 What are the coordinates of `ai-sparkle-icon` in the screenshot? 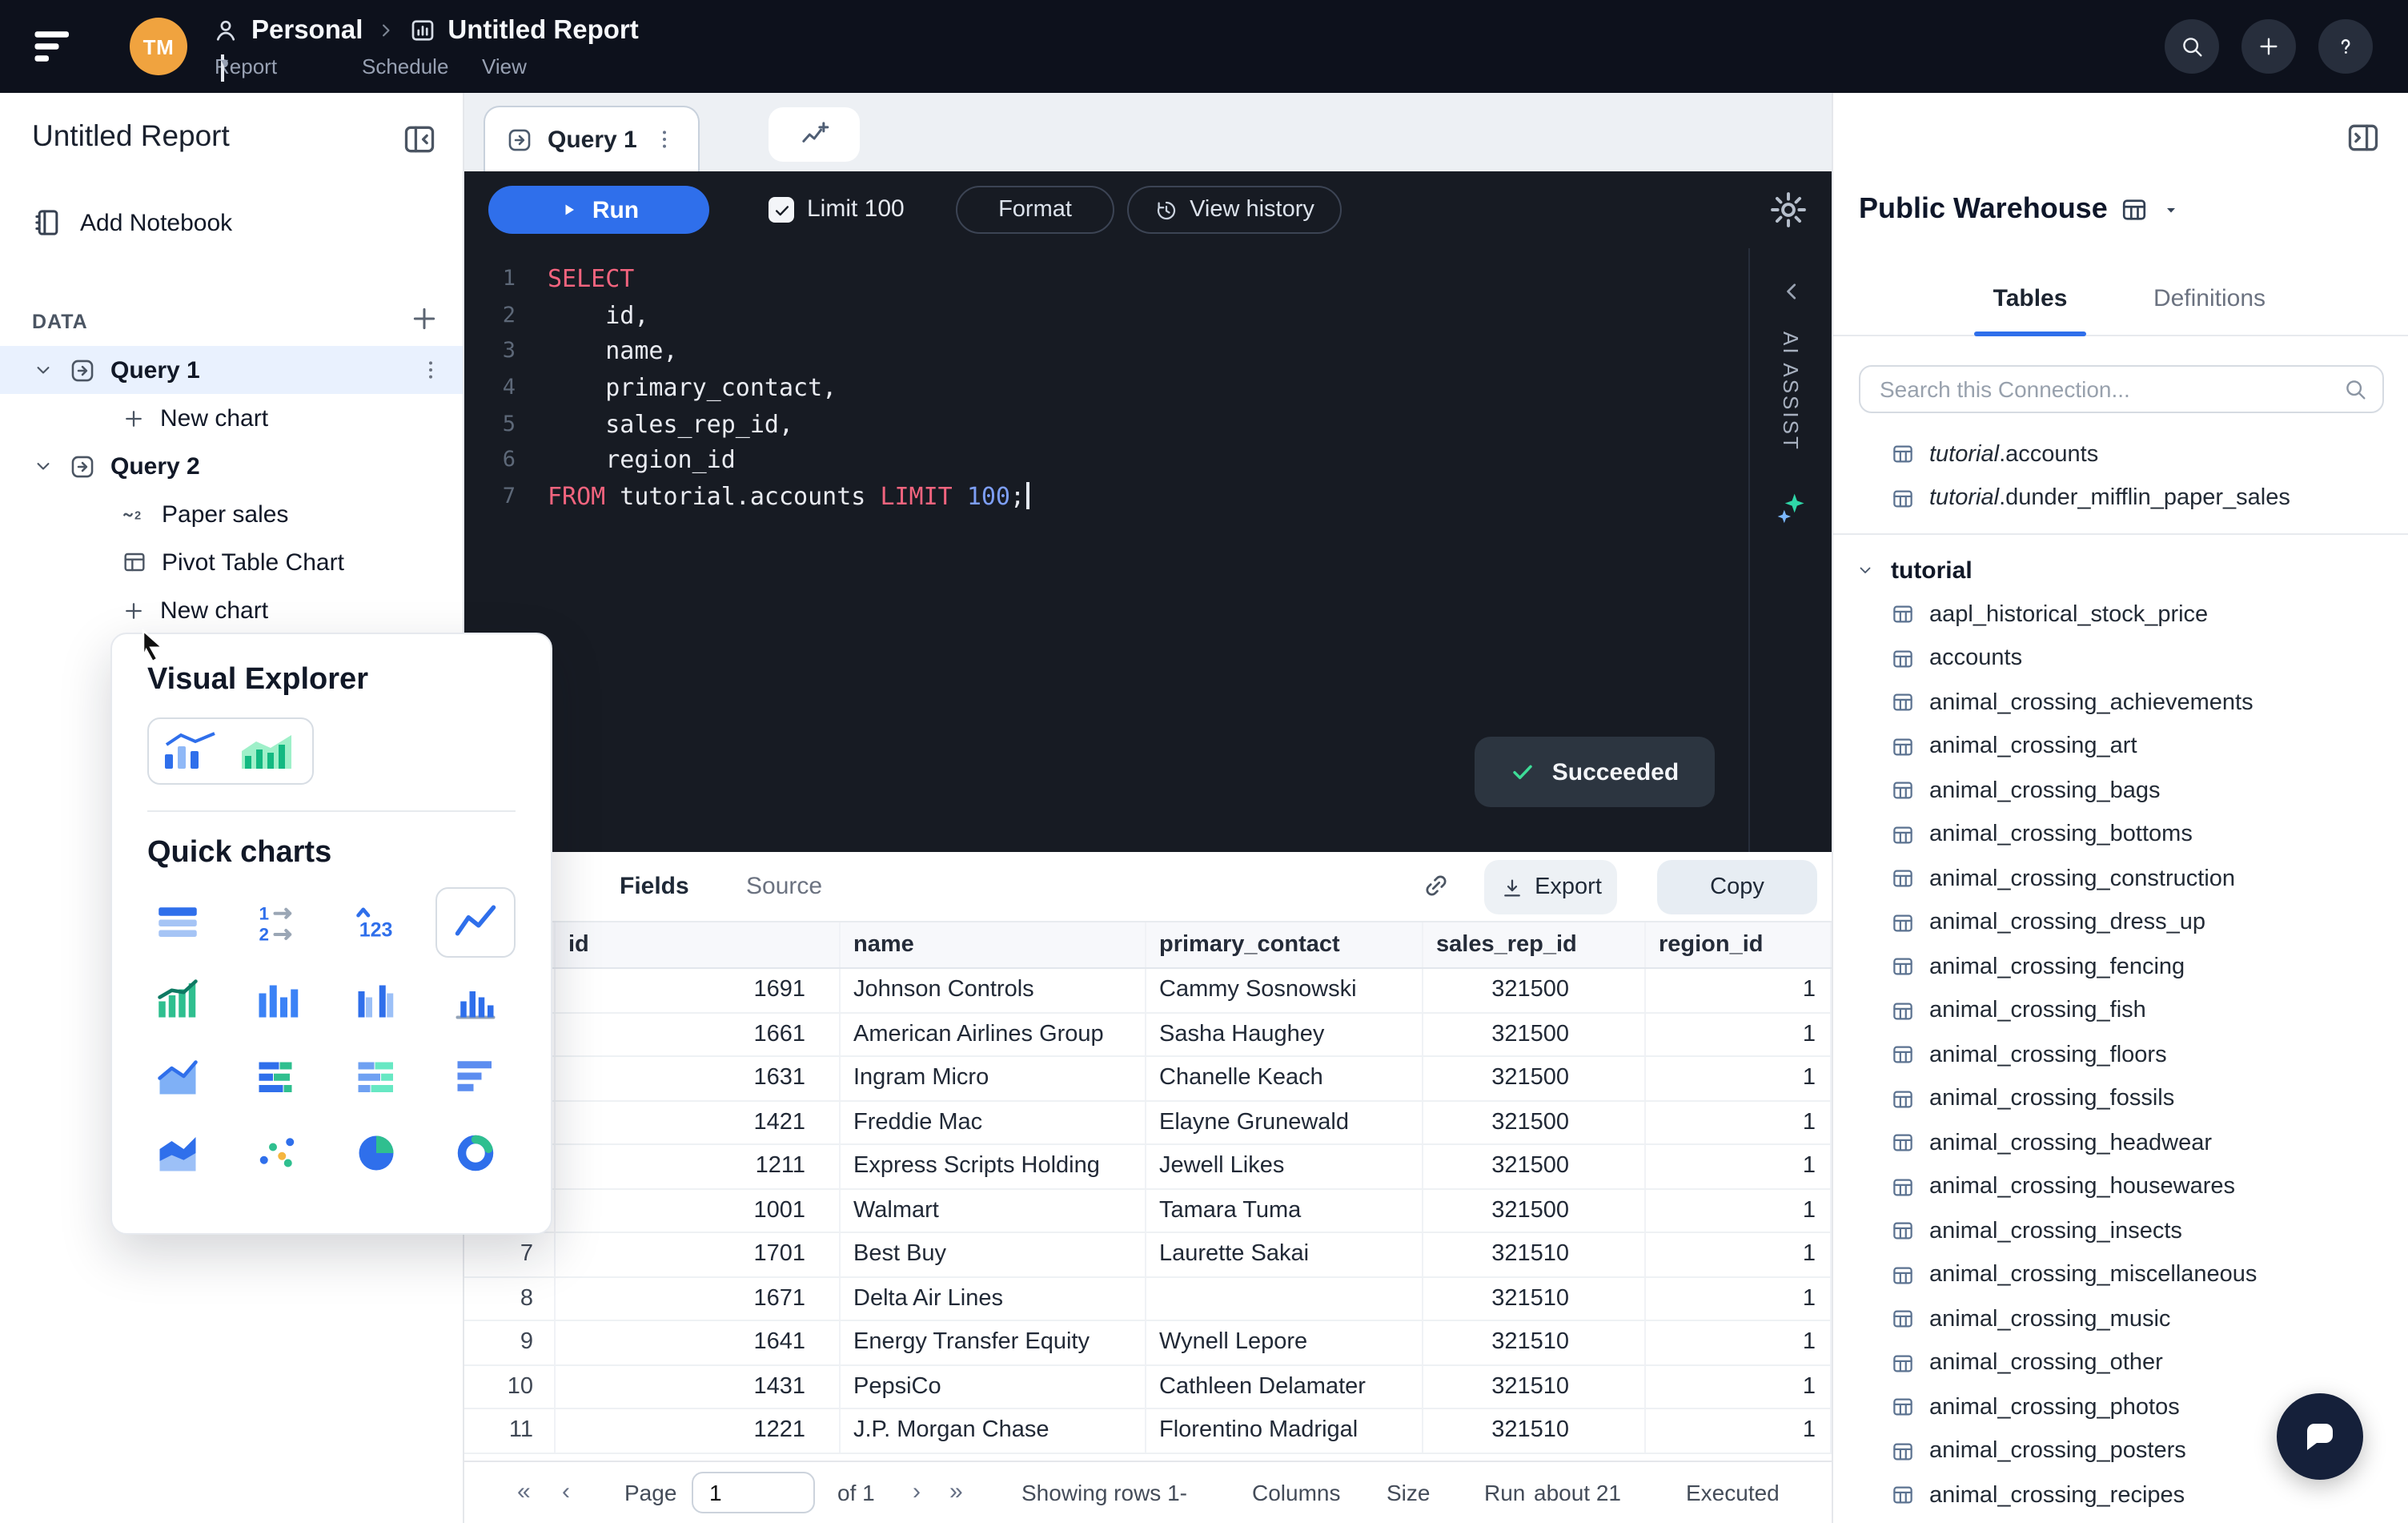 It's located at (1790, 507).